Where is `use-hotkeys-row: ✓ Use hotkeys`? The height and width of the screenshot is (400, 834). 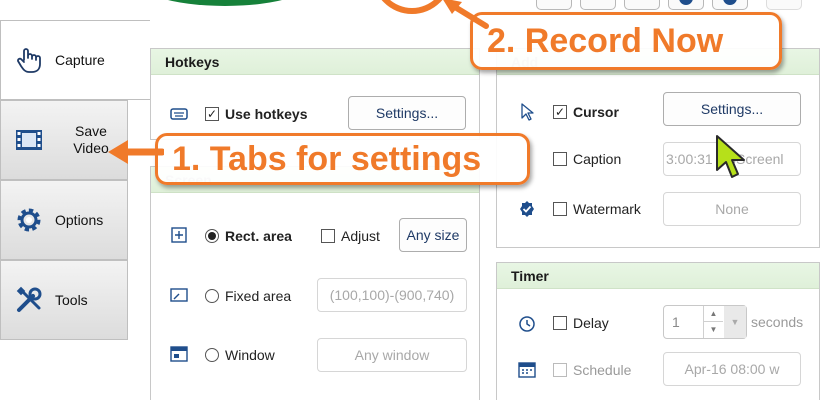
use-hotkeys-row: ✓ Use hotkeys is located at coordinates (256, 114).